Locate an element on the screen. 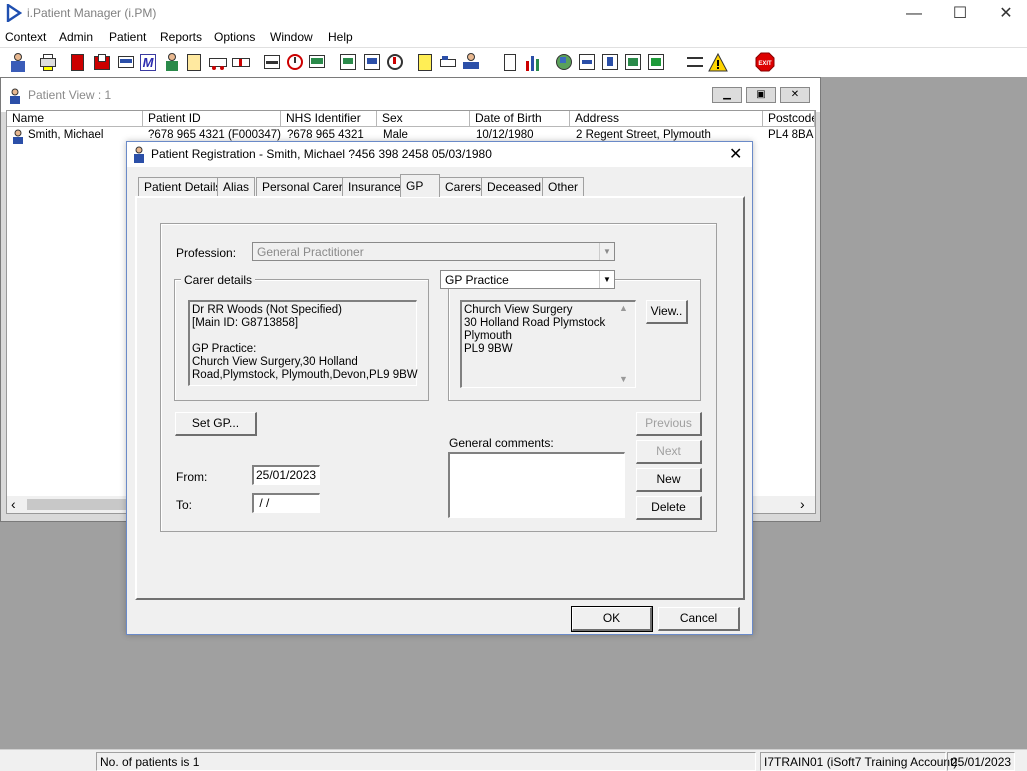  stopwatch-icon is located at coordinates (395, 62).